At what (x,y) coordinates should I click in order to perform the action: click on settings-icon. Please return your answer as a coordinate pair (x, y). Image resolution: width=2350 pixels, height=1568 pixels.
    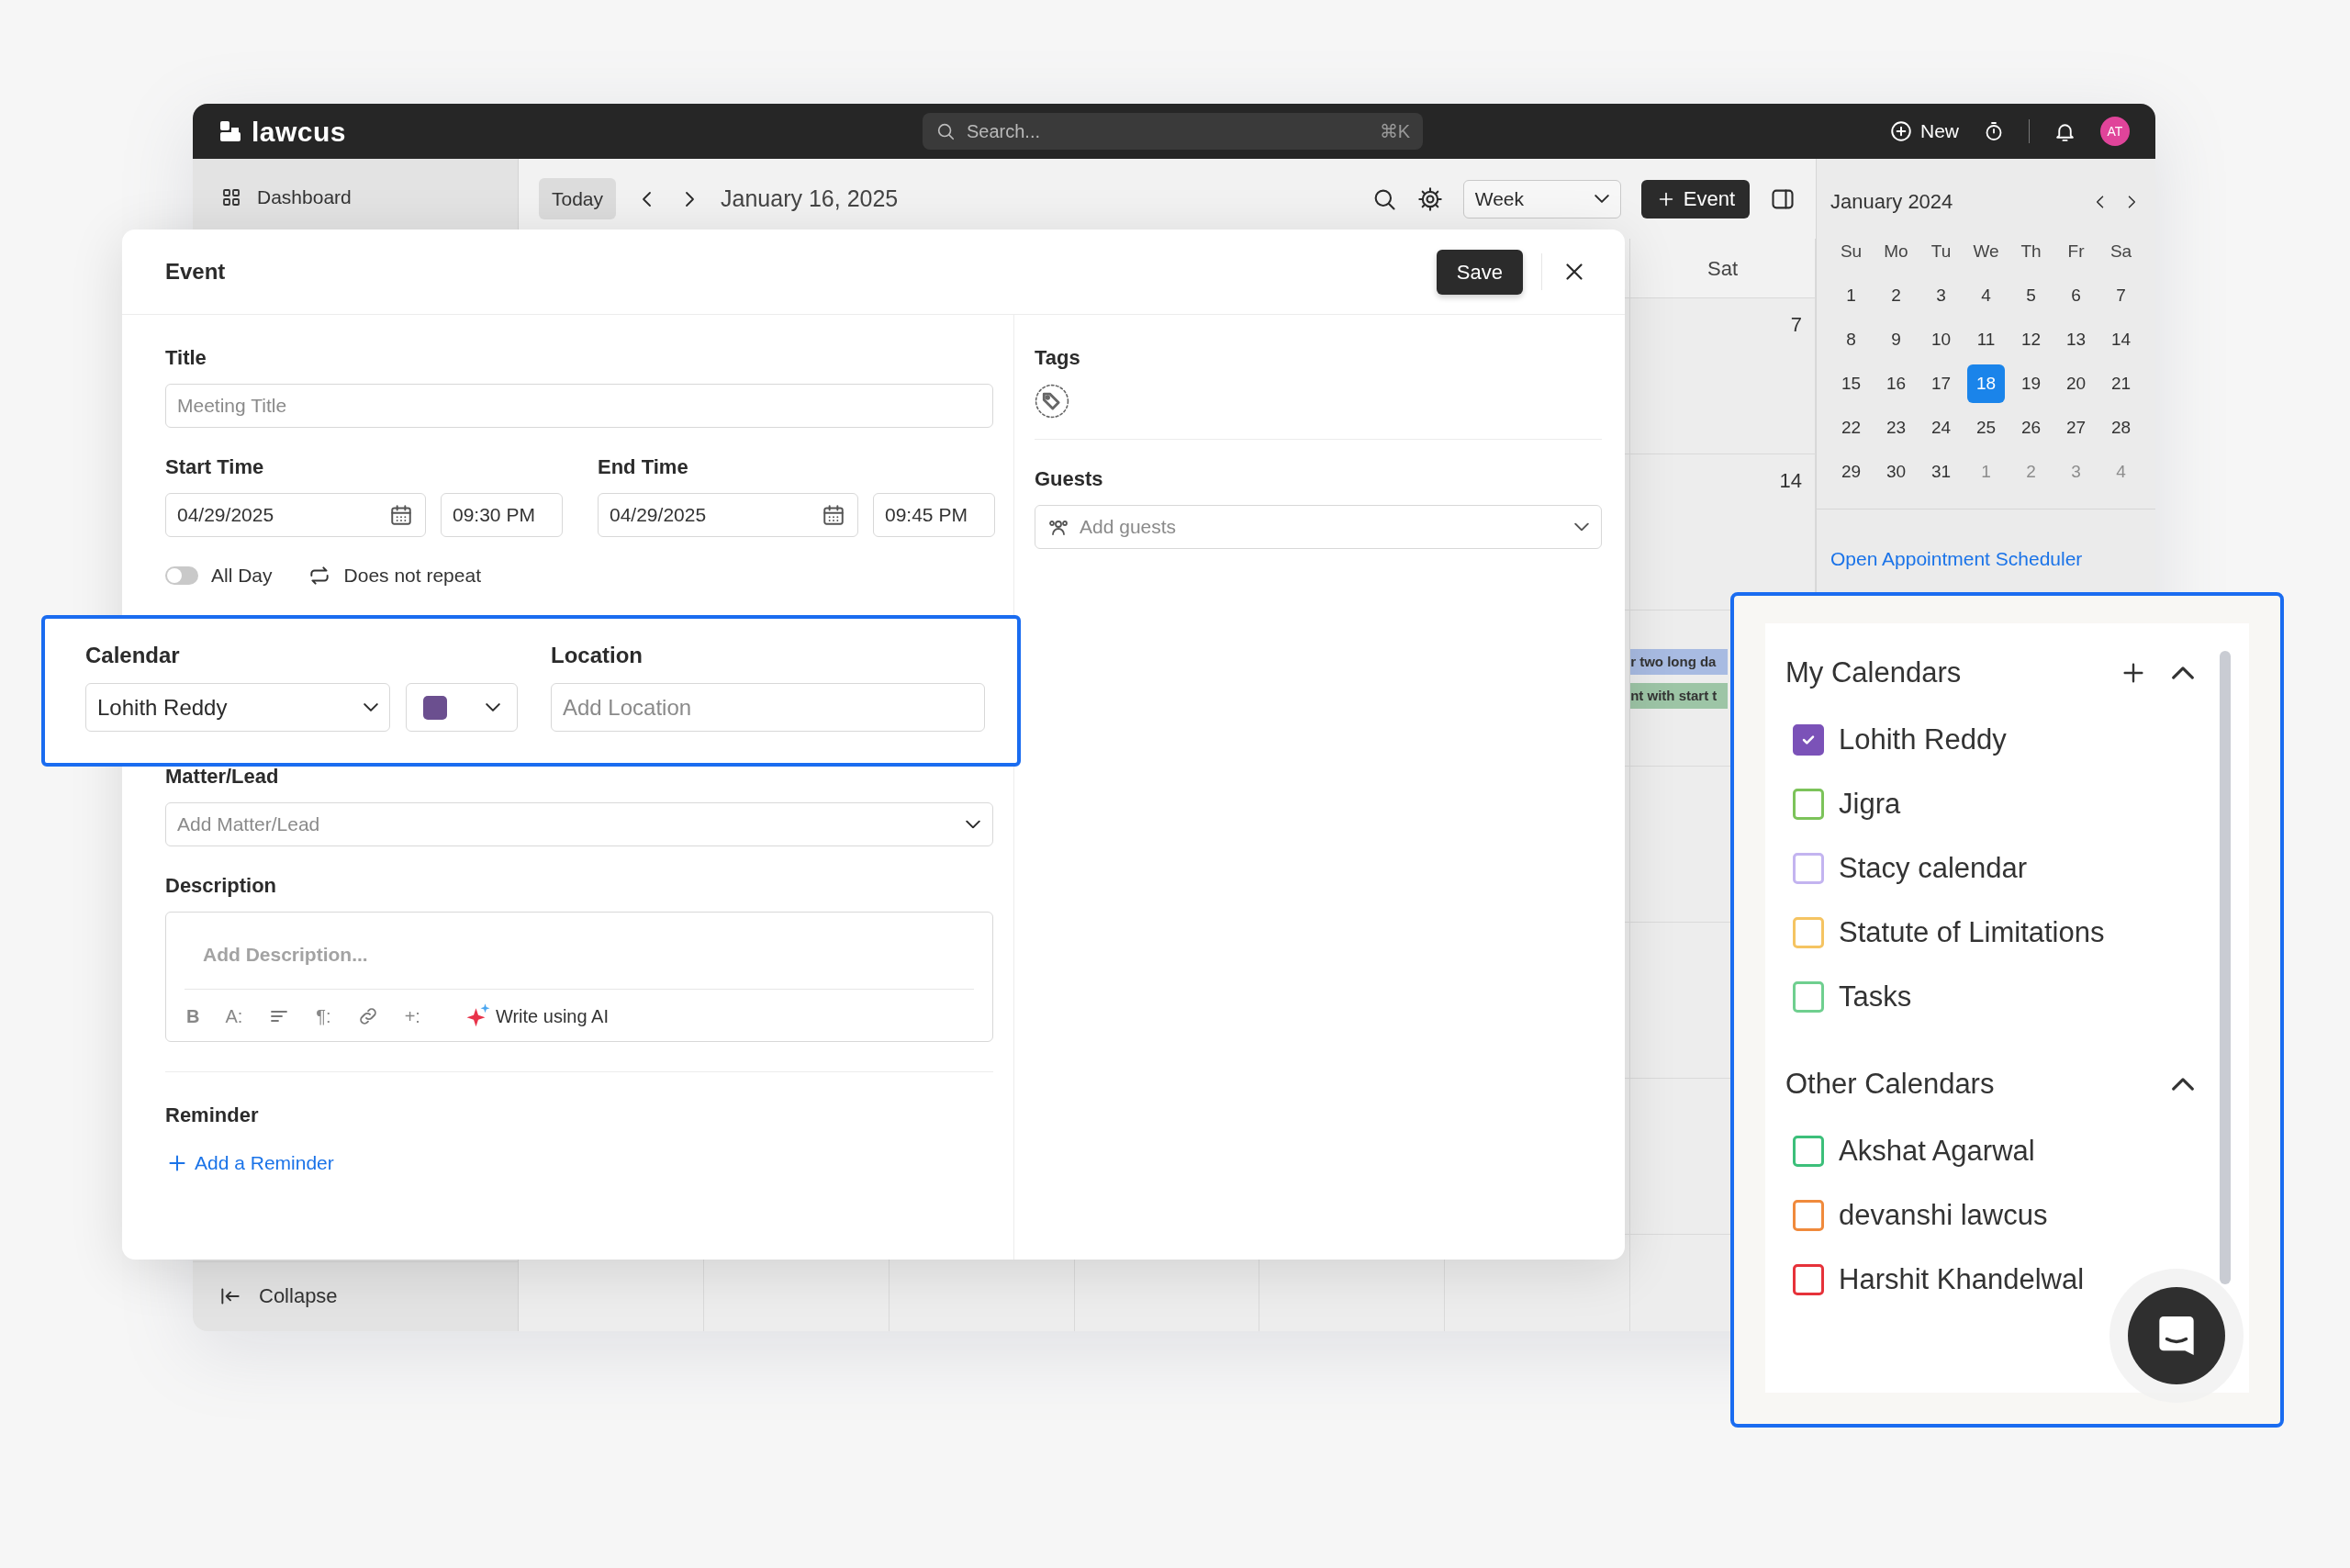
    Looking at the image, I should click on (1429, 198).